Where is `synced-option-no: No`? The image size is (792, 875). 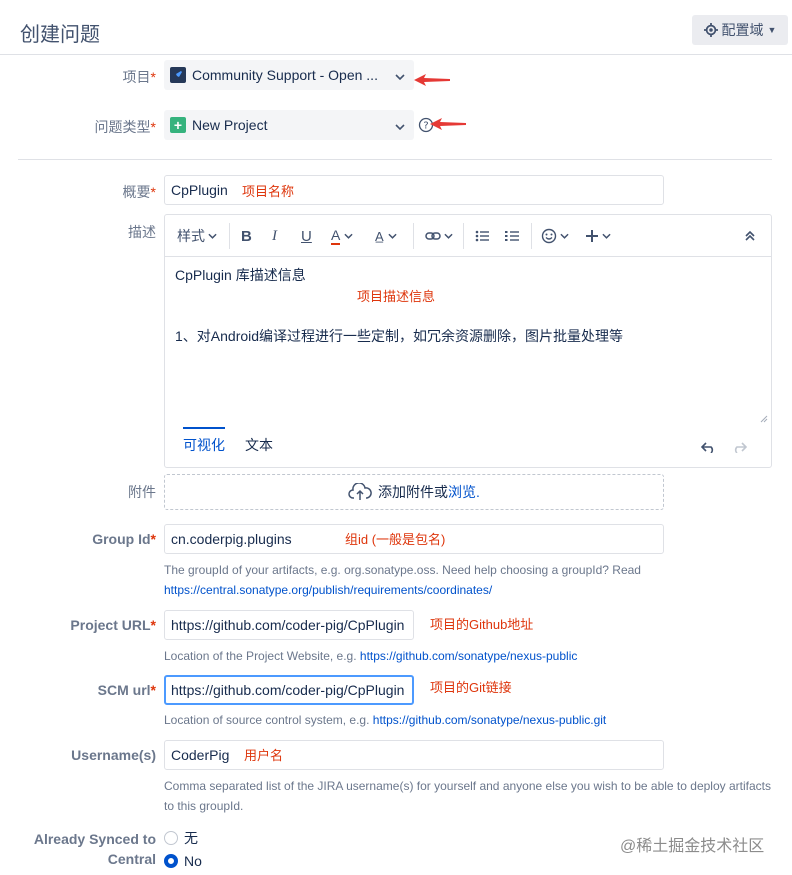 synced-option-no: No is located at coordinates (183, 861).